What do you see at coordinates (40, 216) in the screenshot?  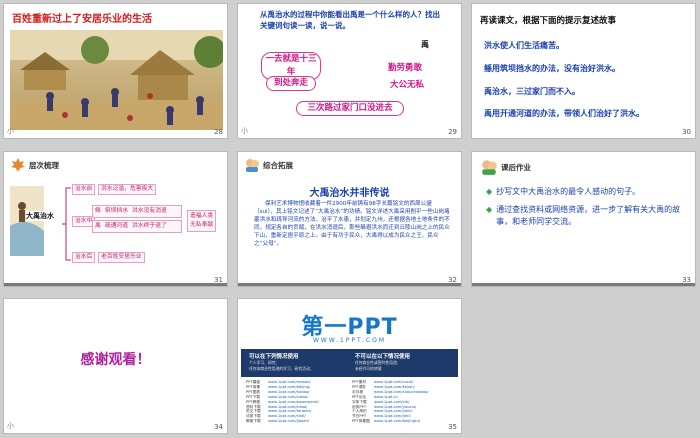 I see `outline-center: 大禹治水` at bounding box center [40, 216].